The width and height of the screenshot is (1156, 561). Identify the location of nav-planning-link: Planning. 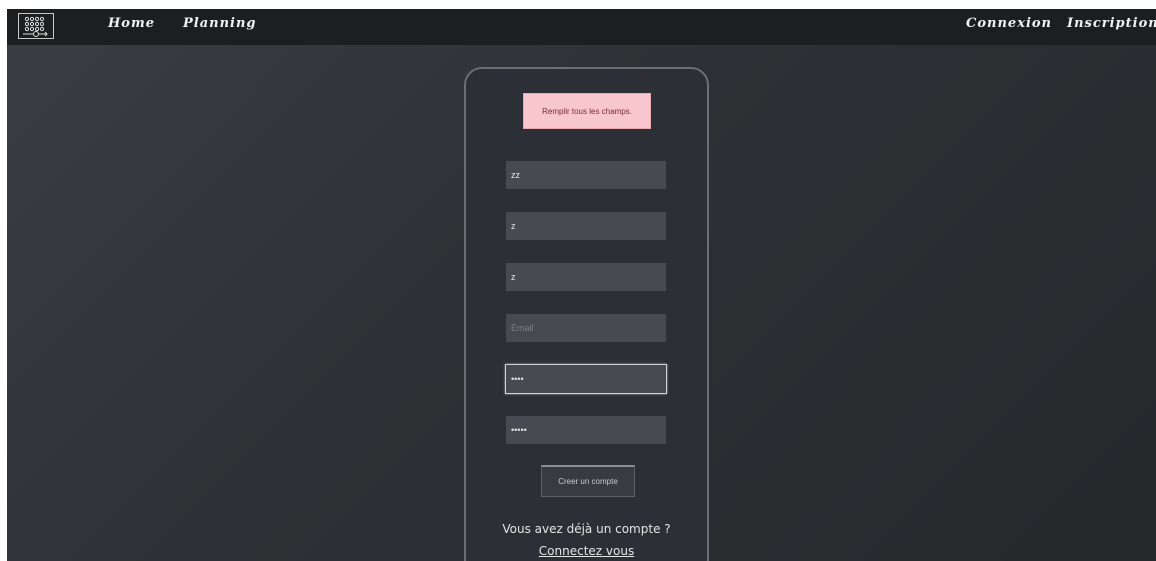
(220, 23).